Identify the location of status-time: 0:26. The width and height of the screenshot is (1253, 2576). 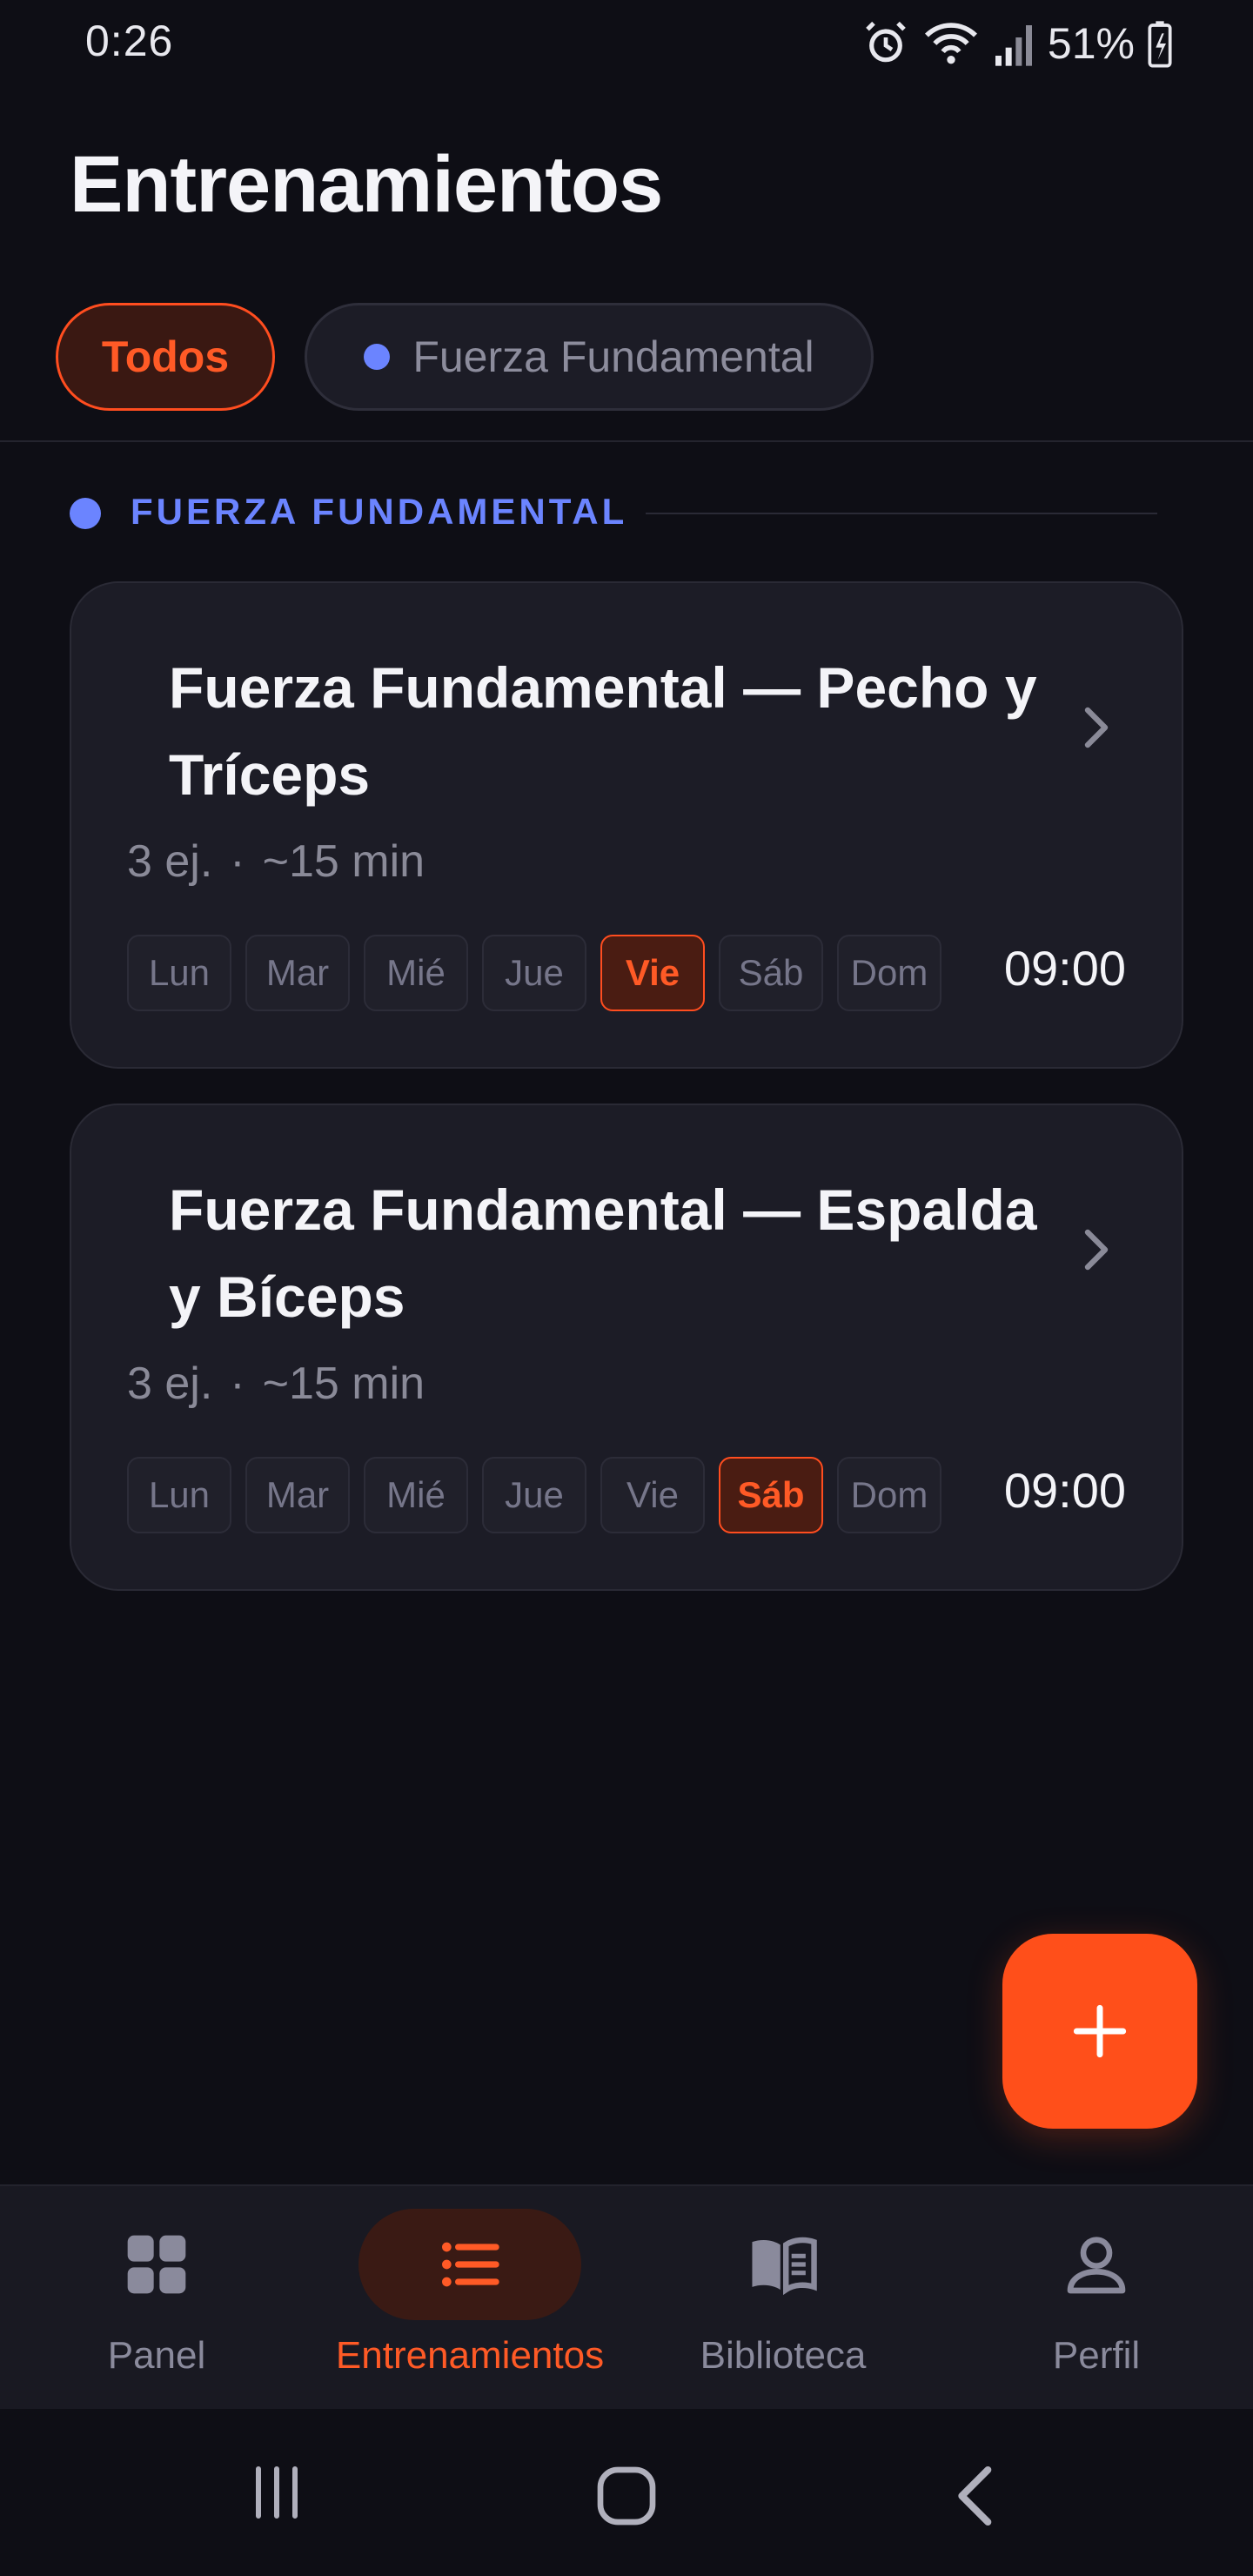
(129, 41).